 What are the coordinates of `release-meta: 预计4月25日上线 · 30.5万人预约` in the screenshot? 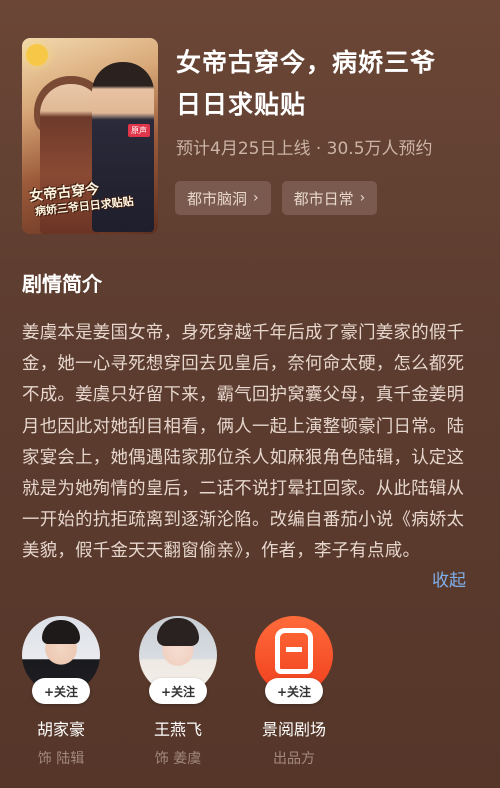 It's located at (304, 149).